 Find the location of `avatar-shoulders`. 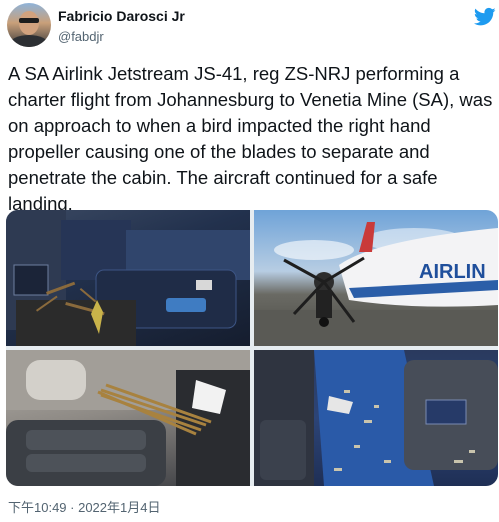

avatar-shoulders is located at coordinates (29, 41).